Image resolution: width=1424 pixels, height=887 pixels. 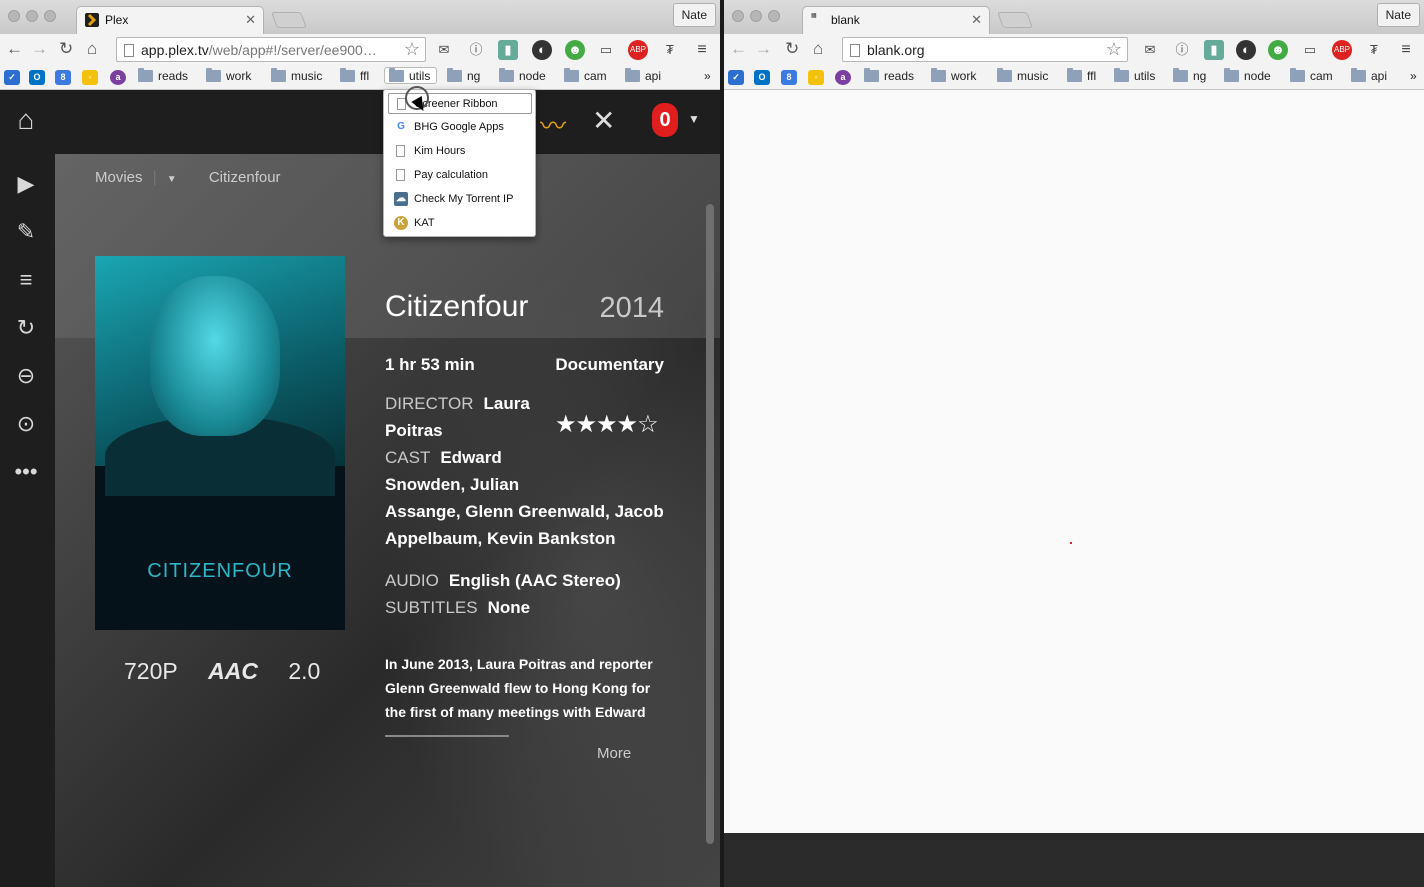 What do you see at coordinates (460, 127) in the screenshot?
I see `menu-item-bhg-google-apps: G BHG Google Apps` at bounding box center [460, 127].